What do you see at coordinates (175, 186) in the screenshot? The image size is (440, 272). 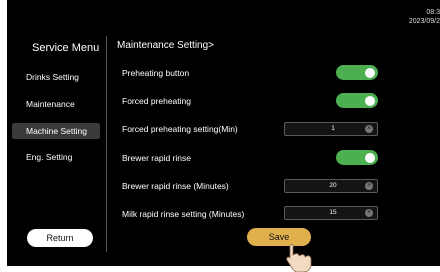 I see `setting-label-brewer-rapid-rinse-minutes: Brewer rapid rinse (Minutes)` at bounding box center [175, 186].